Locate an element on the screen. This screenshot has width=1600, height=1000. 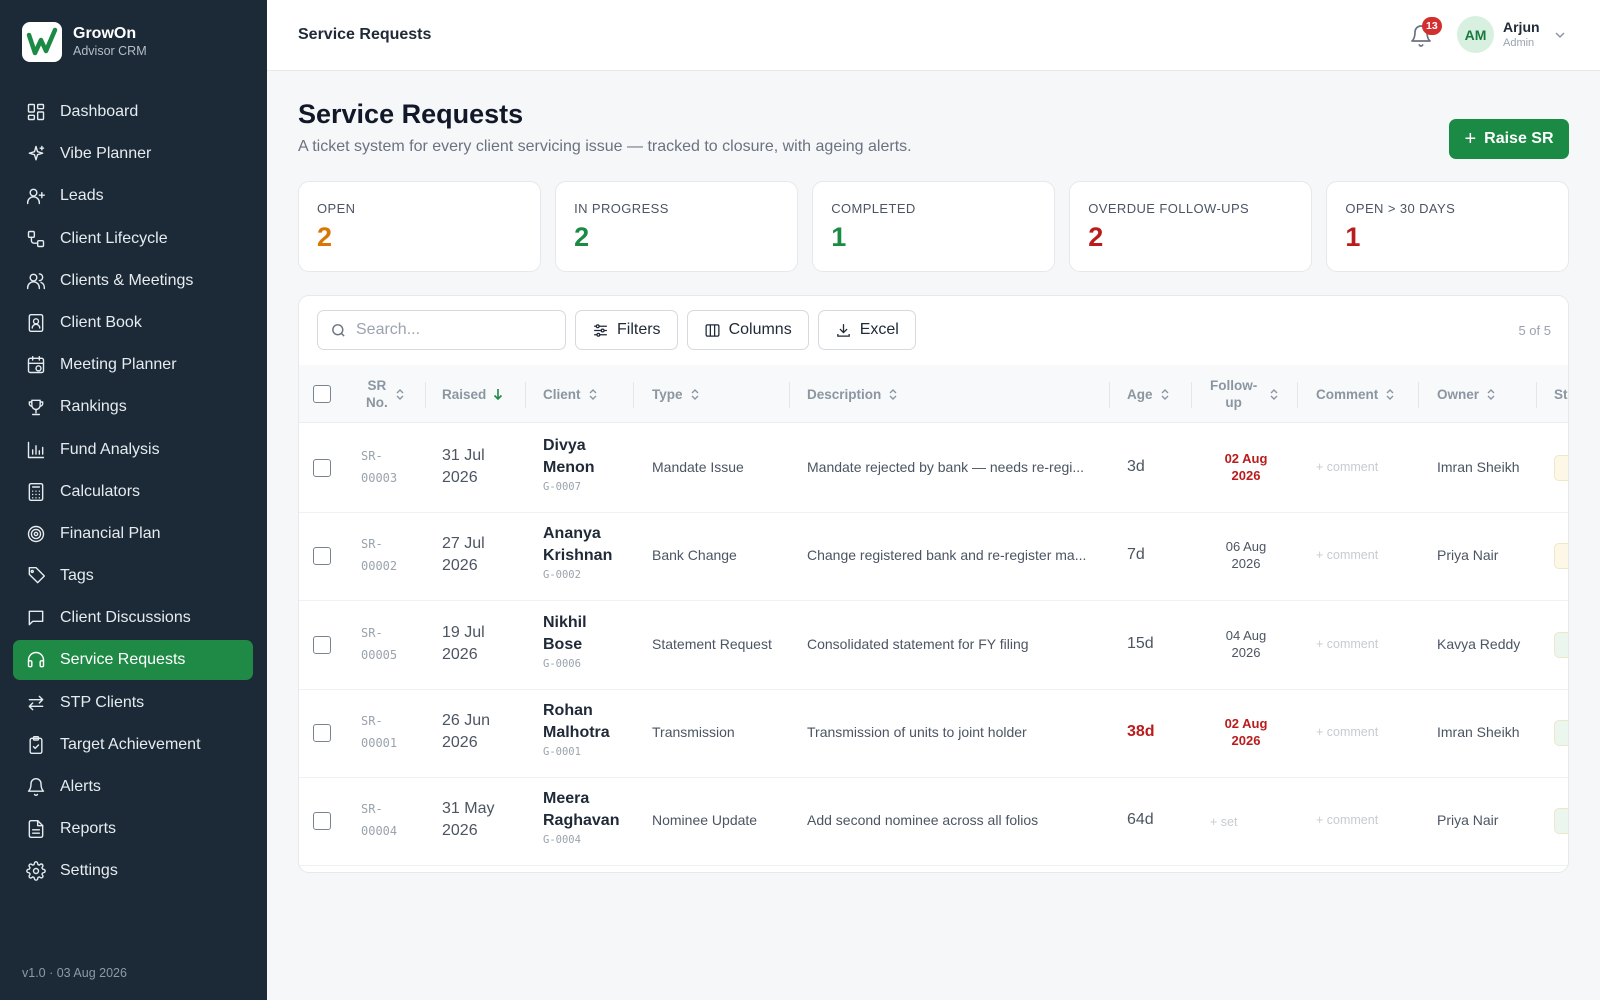
sidebar-item-leads: Leads is located at coordinates (133, 196).